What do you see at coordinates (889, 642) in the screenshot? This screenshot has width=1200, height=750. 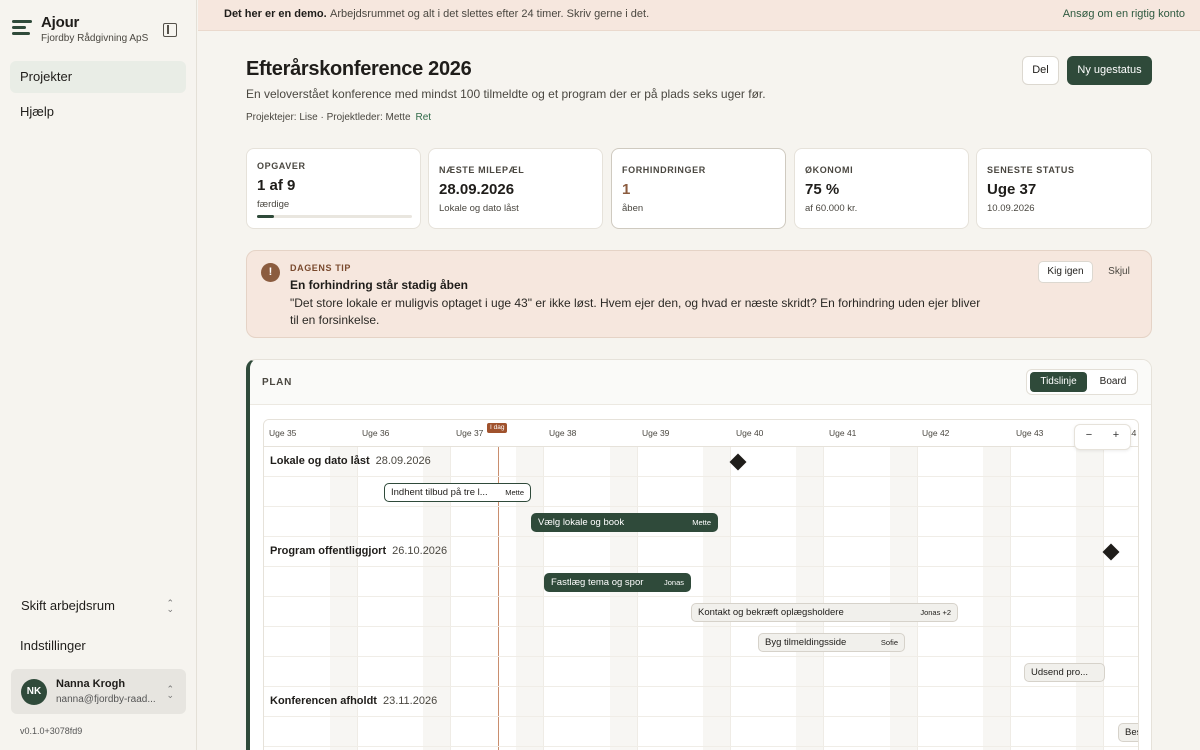 I see `task-owner: Sofie` at bounding box center [889, 642].